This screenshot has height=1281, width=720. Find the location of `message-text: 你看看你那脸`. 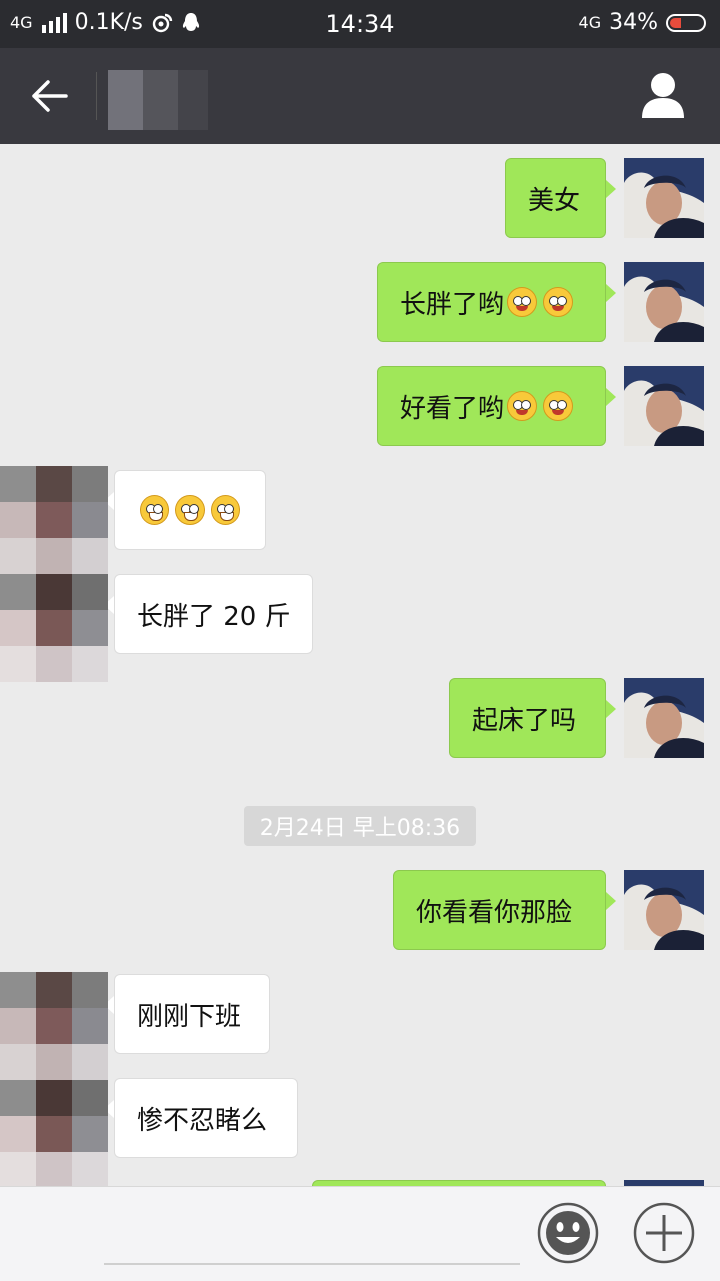

message-text: 你看看你那脸 is located at coordinates (494, 912).